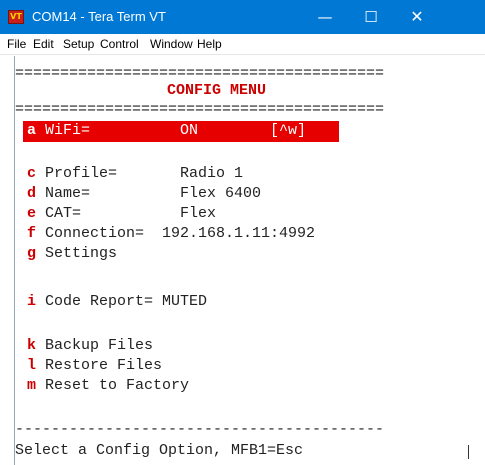 This screenshot has width=485, height=465. What do you see at coordinates (43, 44) in the screenshot?
I see `menu-edit: Edit` at bounding box center [43, 44].